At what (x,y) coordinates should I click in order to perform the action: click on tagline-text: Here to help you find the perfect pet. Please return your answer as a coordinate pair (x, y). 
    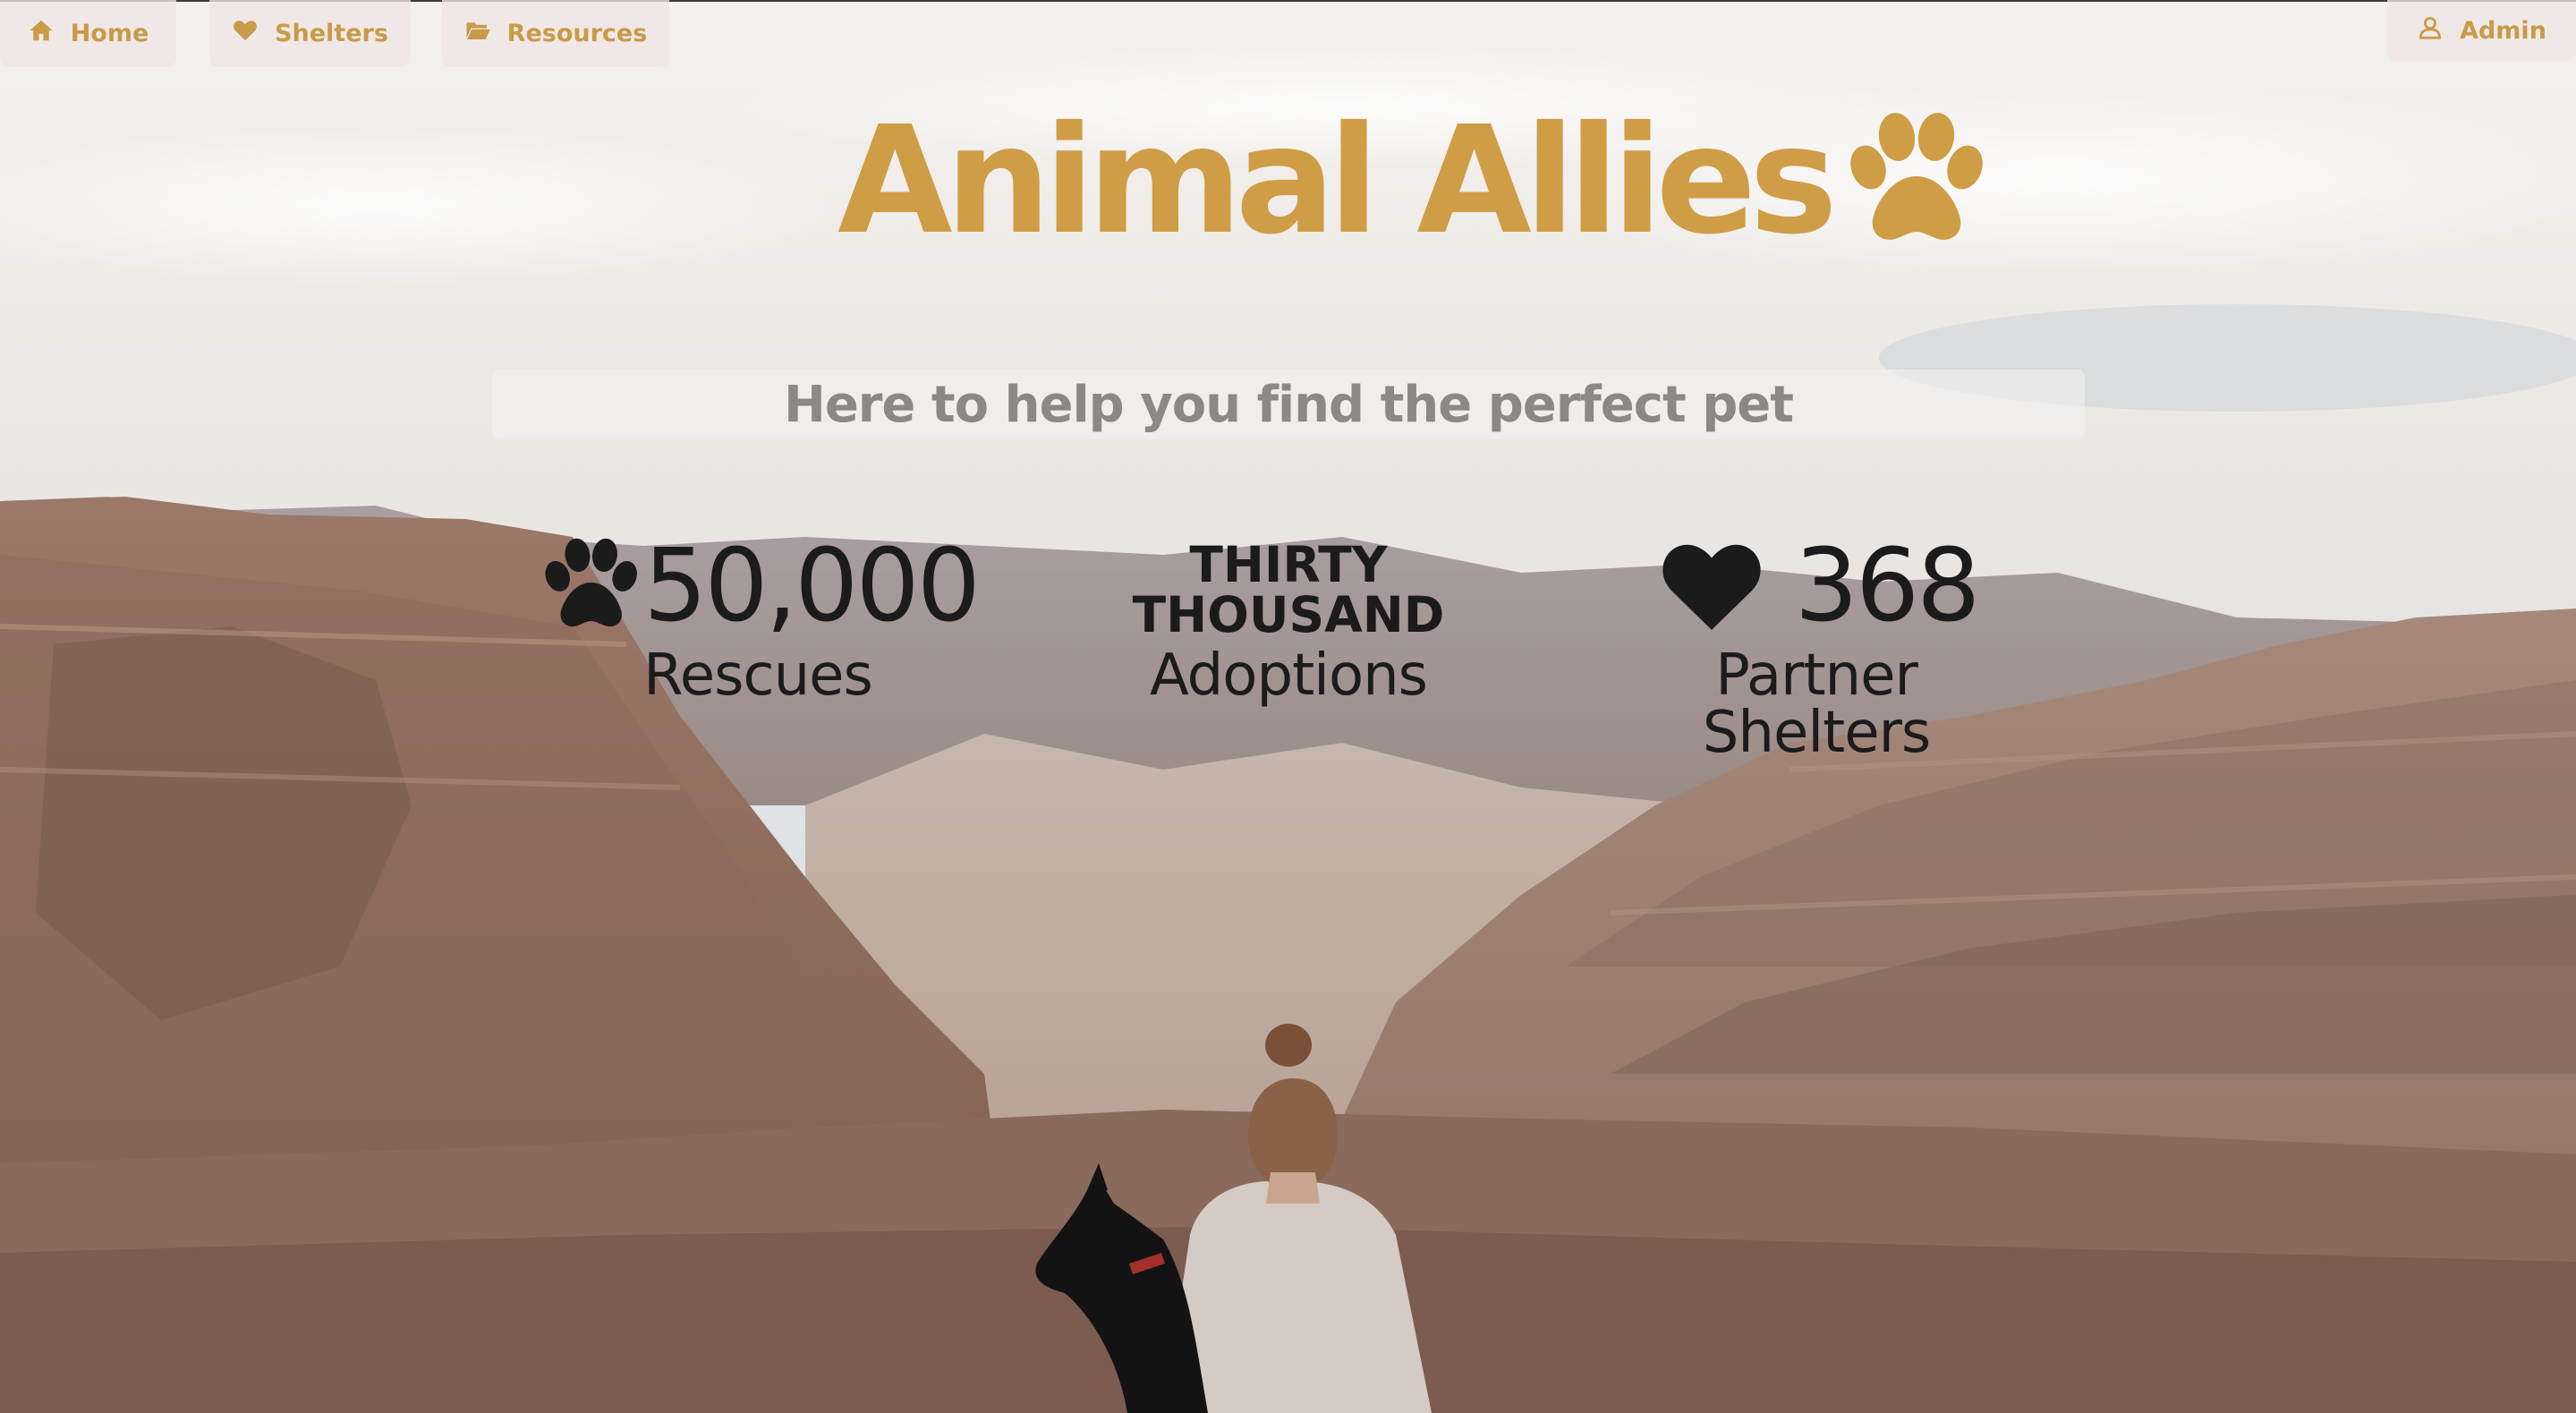
    Looking at the image, I should click on (1288, 405).